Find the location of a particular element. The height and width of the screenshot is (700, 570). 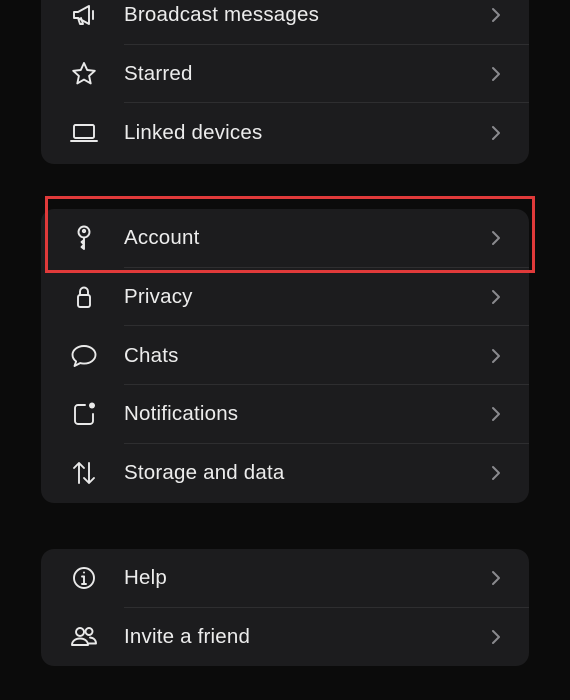

menu-item-storage-and-data: Storage and data is located at coordinates (285, 473).